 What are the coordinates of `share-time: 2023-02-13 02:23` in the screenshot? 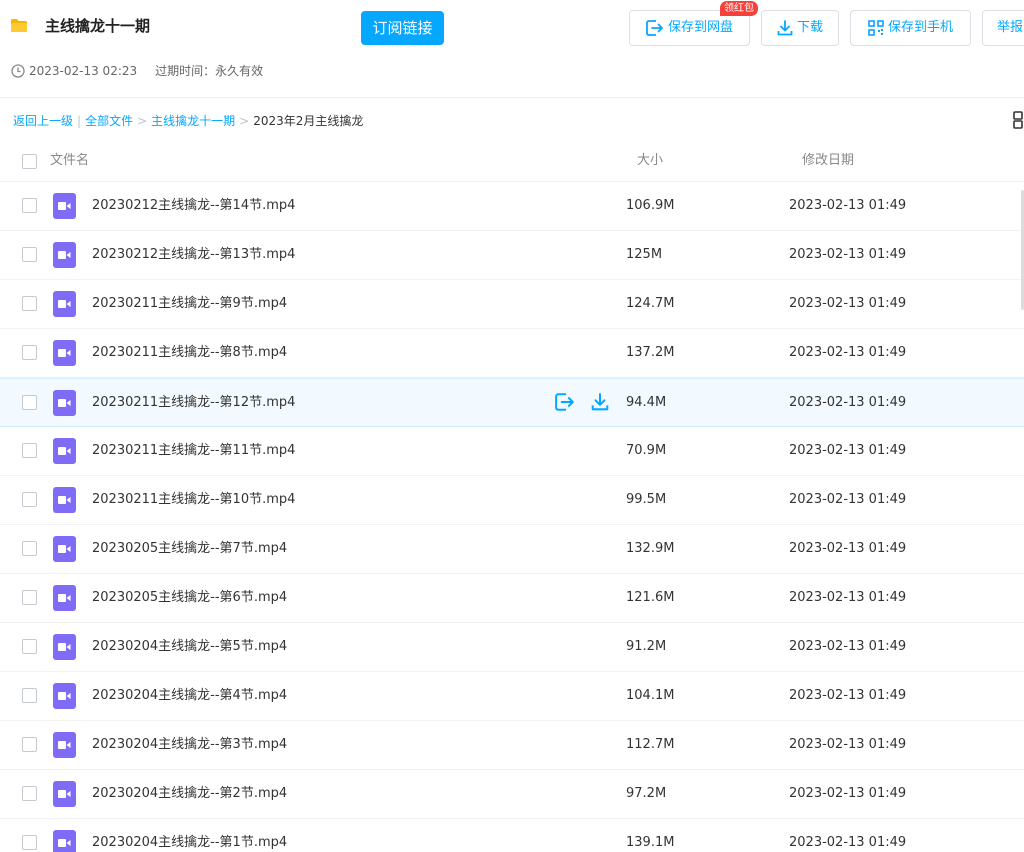 It's located at (83, 71).